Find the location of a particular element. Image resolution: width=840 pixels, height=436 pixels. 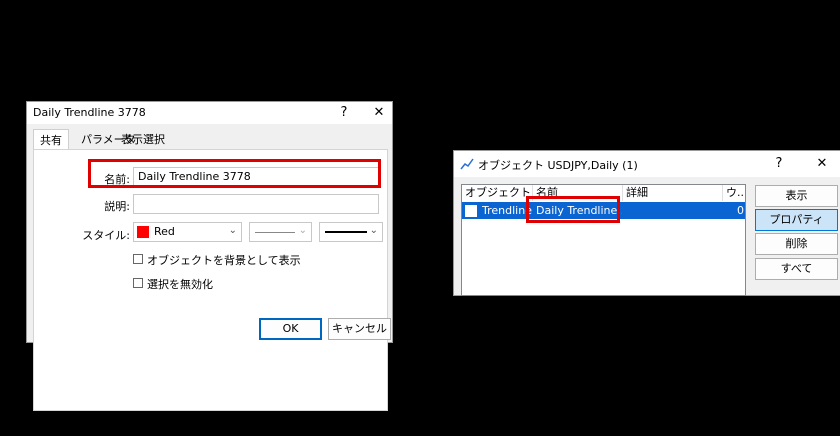

background-checkbox is located at coordinates (138, 259).